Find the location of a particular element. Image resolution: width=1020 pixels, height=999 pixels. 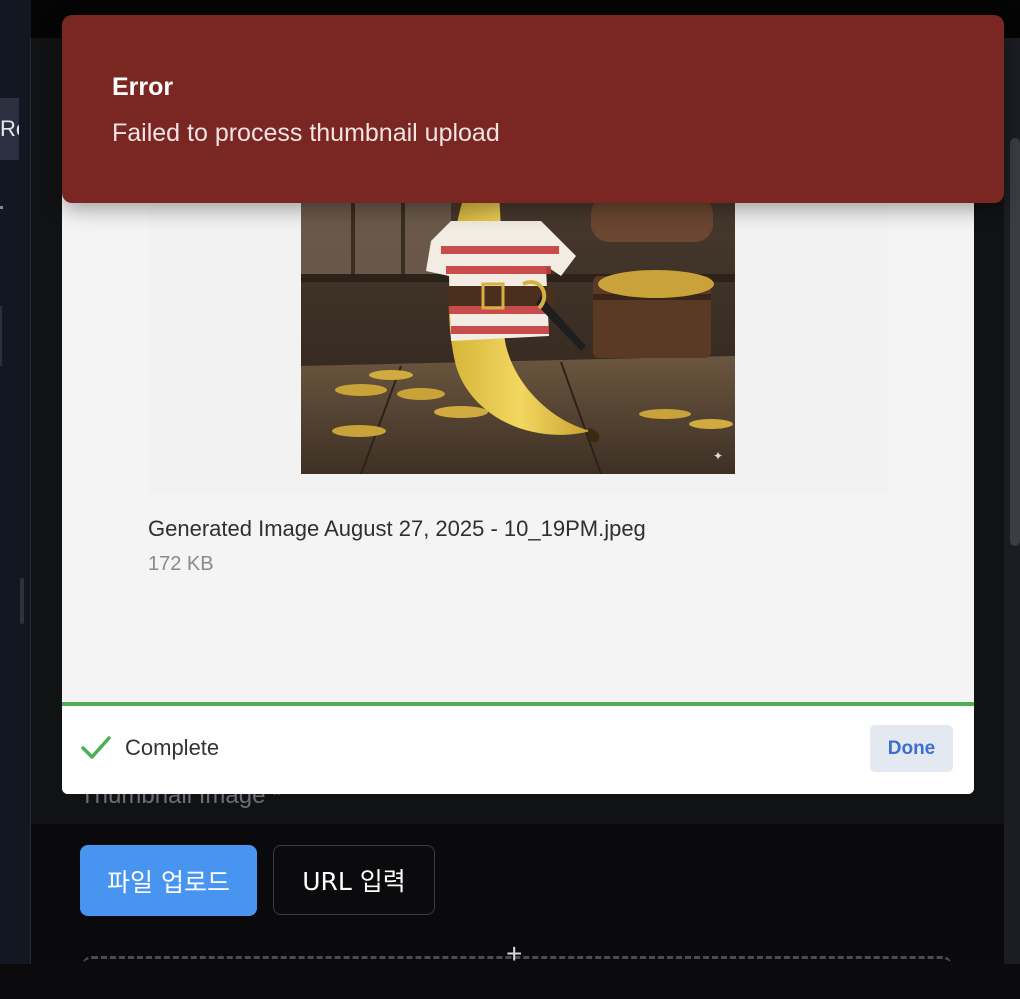

toast-title: Error is located at coordinates (143, 87).